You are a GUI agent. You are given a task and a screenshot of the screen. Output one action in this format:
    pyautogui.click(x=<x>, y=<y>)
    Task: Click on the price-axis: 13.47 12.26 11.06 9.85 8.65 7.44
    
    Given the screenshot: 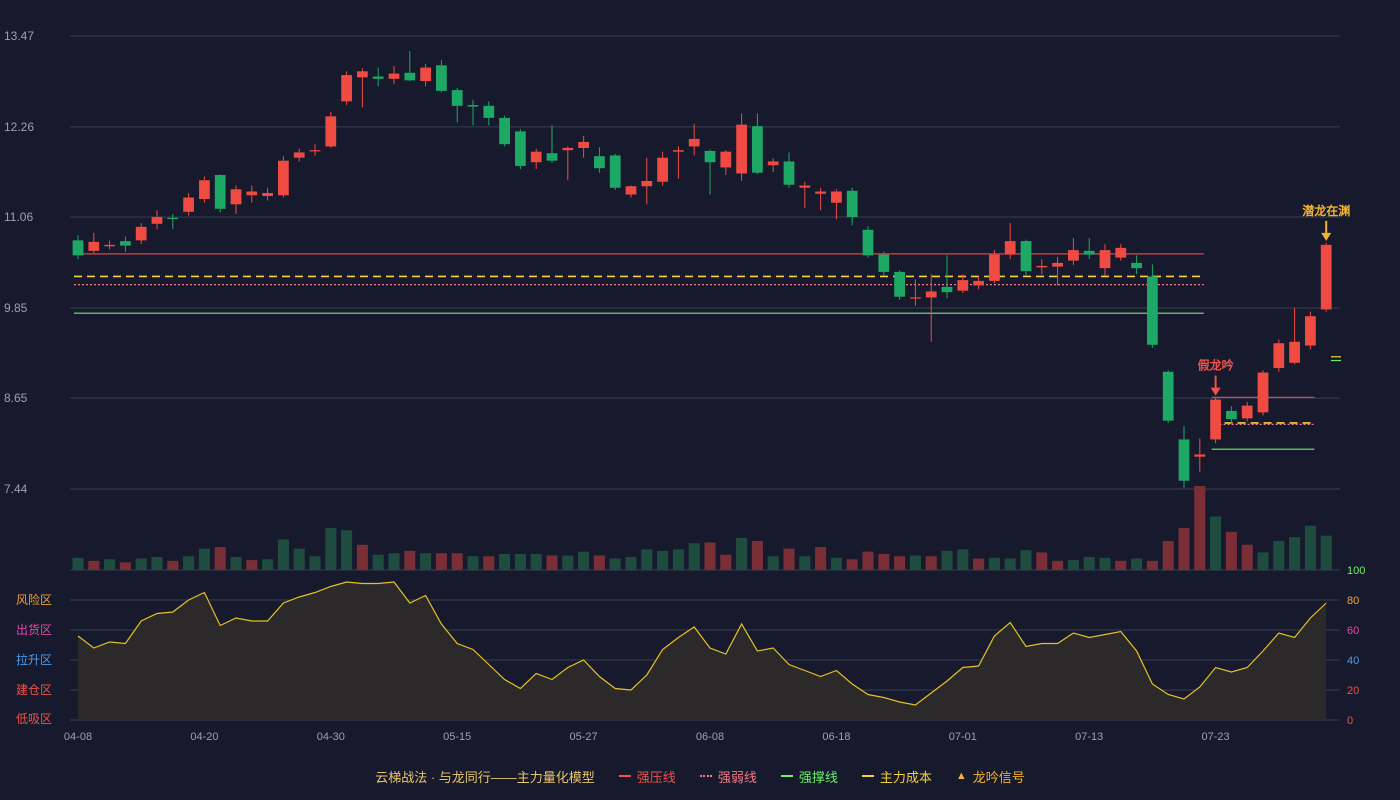 What is the action you would take?
    pyautogui.click(x=19, y=262)
    